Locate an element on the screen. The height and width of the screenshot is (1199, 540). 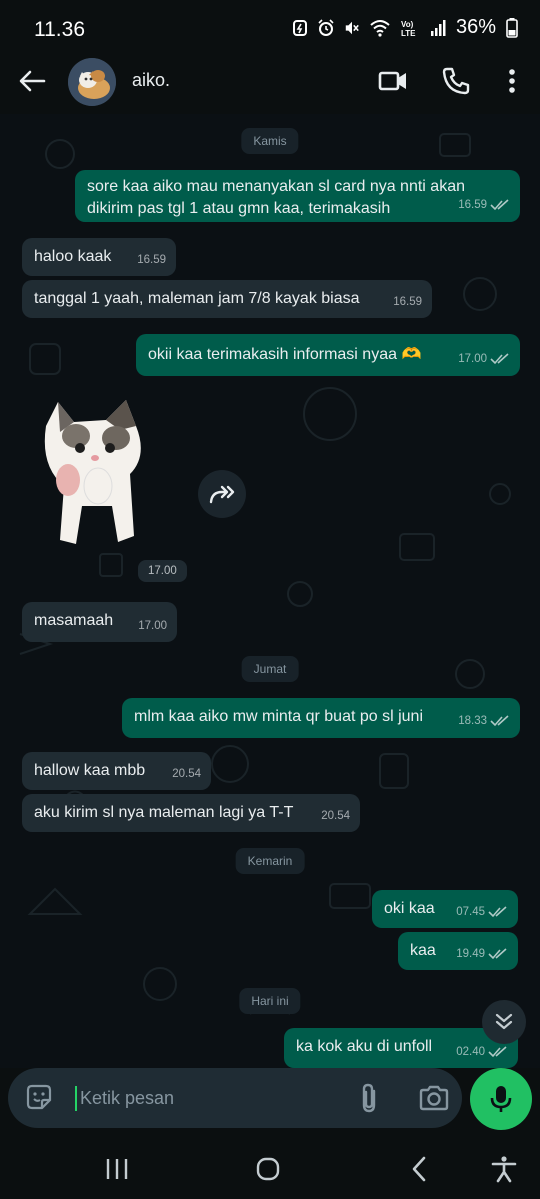
message-meta: 19.49 is located at coordinates (482, 954).